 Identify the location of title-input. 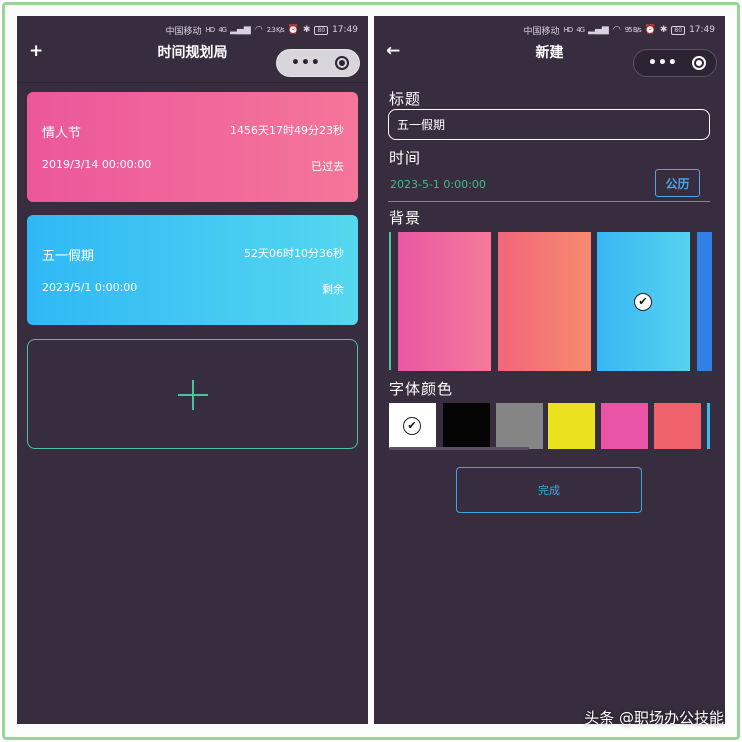
(549, 124).